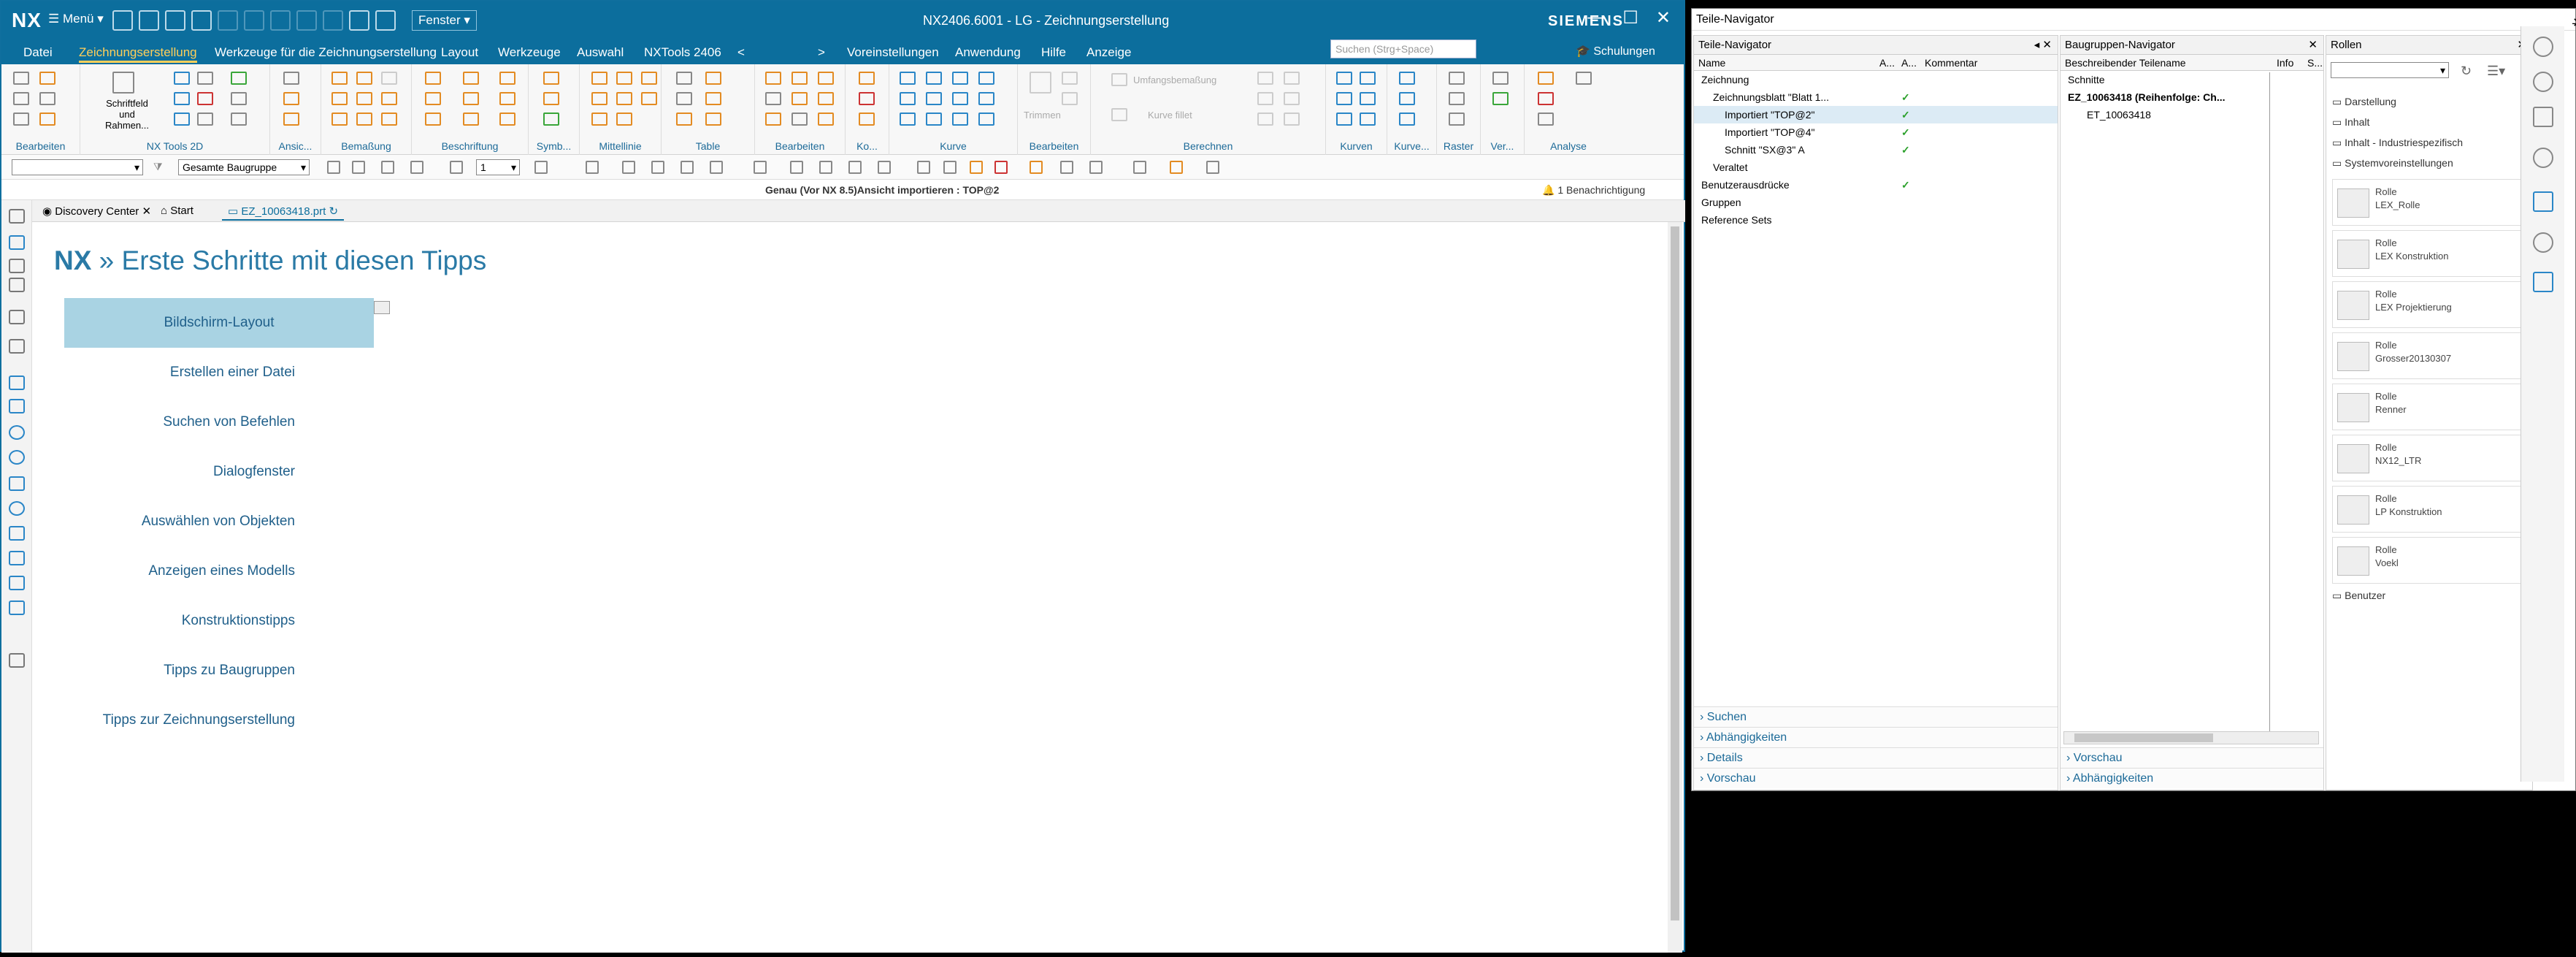  I want to click on horizontal-scrollbar, so click(2191, 737).